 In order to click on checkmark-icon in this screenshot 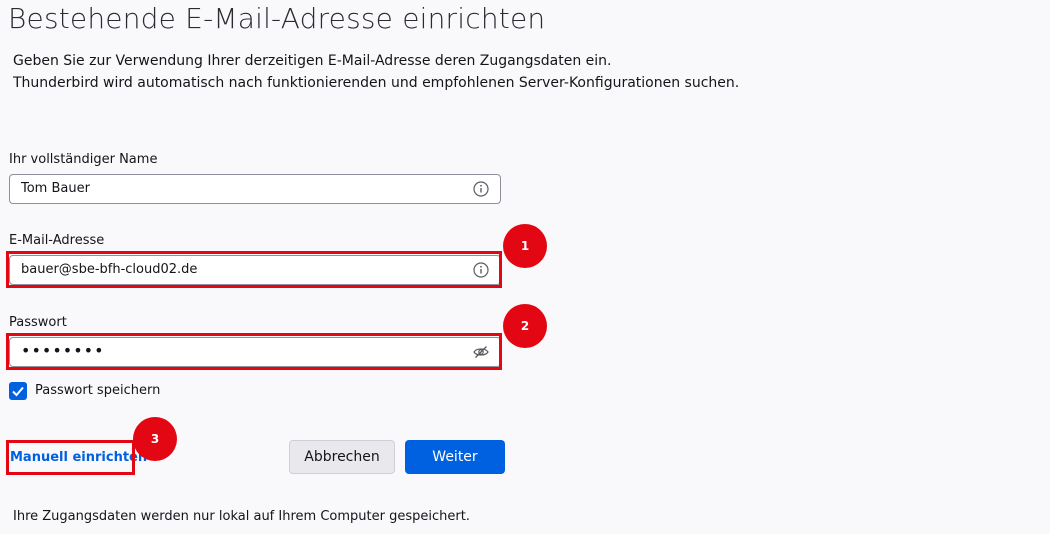, I will do `click(18, 391)`.